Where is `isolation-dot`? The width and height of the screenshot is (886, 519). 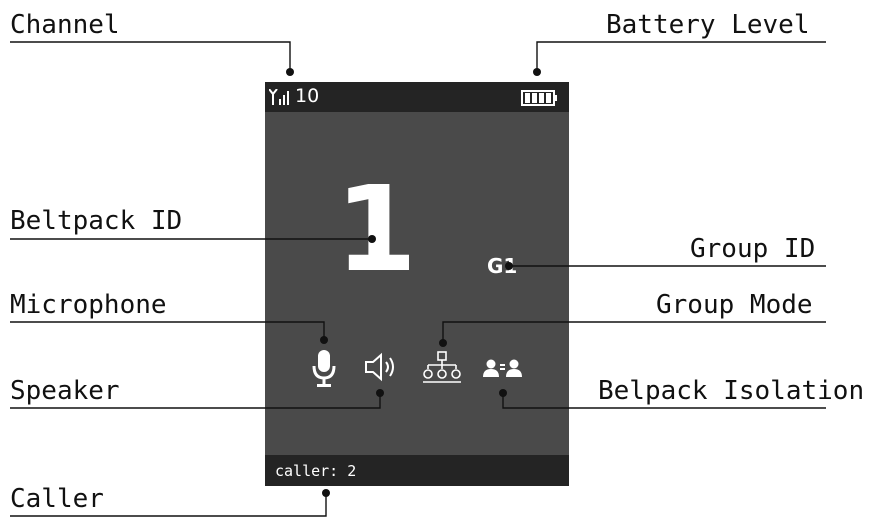 isolation-dot is located at coordinates (503, 393).